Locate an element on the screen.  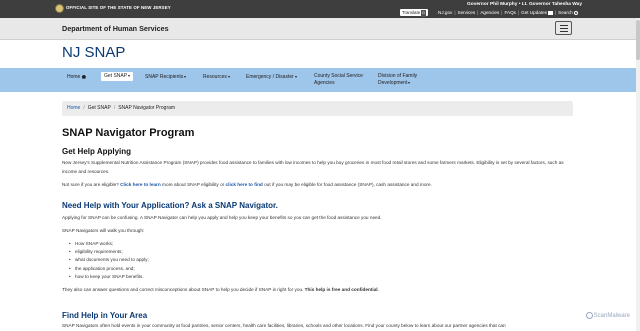
translate-label: Translate is located at coordinates (411, 12).